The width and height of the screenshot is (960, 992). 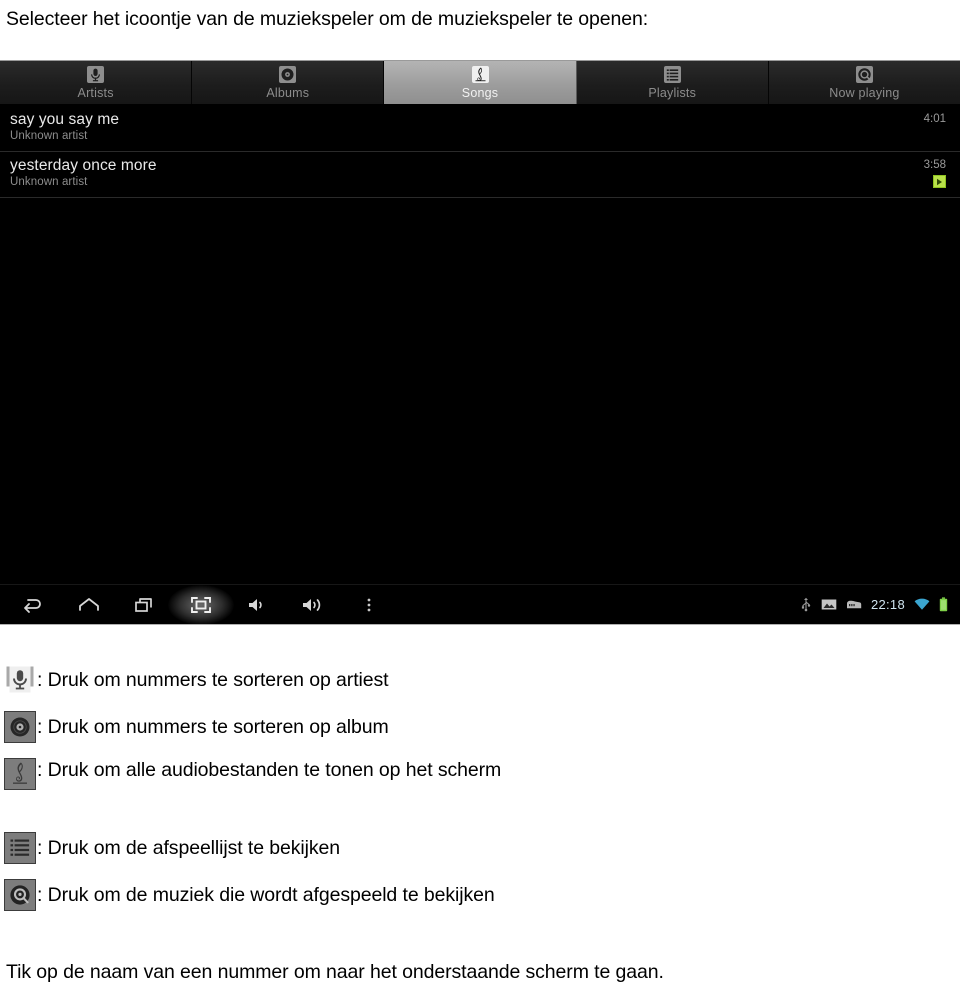 I want to click on tab-label: Songs, so click(x=480, y=93).